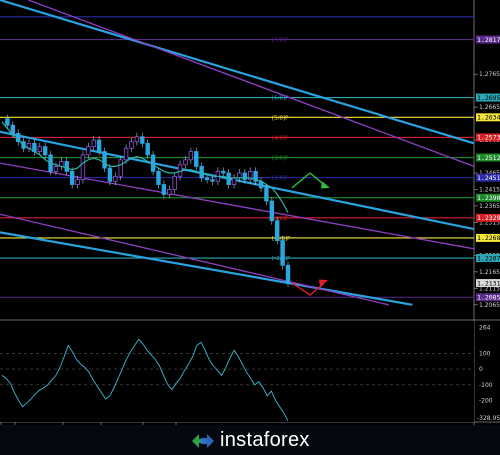 The width and height of the screenshot is (500, 455). I want to click on price-tick-label: 1.2365, so click(489, 206).